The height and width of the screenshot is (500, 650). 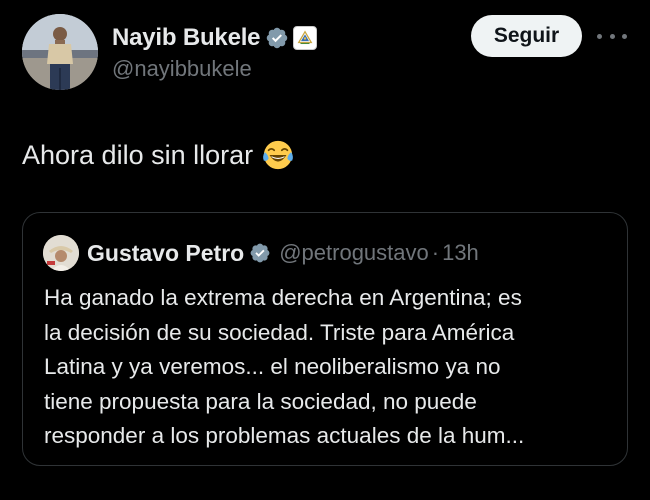 I want to click on quoted-timestamp: 13h, so click(x=460, y=253).